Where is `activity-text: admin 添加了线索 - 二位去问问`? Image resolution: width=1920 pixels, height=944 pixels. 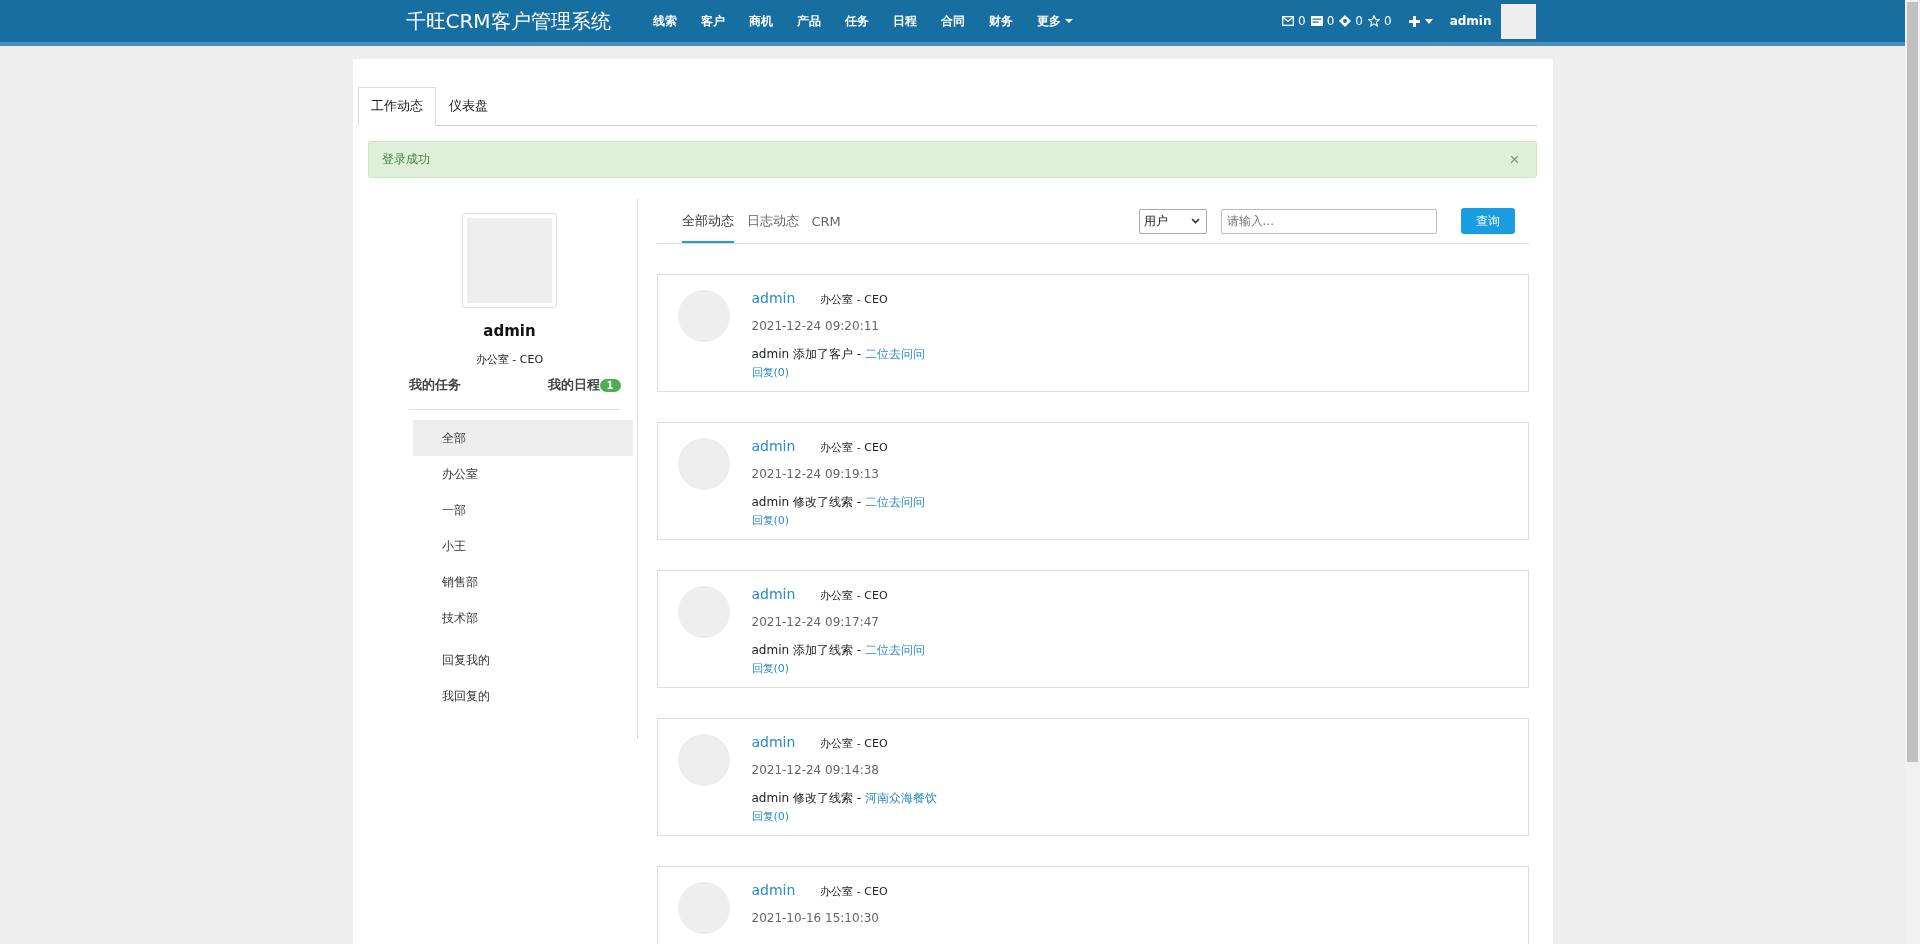
activity-text: admin 添加了线索 - 二位去问问 is located at coordinates (838, 650).